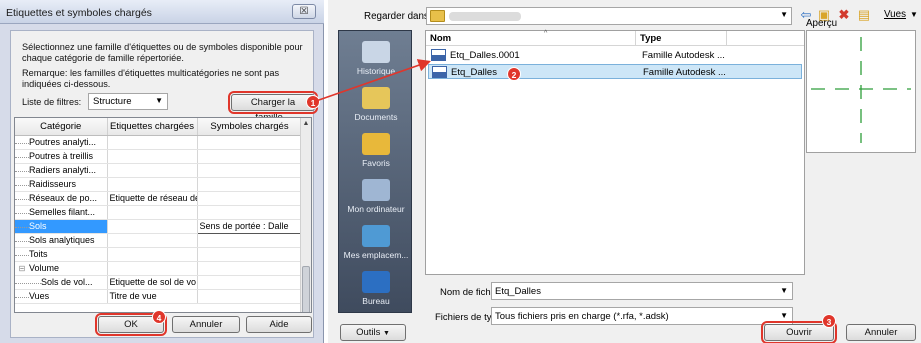 Image resolution: width=921 pixels, height=343 pixels. What do you see at coordinates (895, 14) in the screenshot?
I see `views-menu: Vues` at bounding box center [895, 14].